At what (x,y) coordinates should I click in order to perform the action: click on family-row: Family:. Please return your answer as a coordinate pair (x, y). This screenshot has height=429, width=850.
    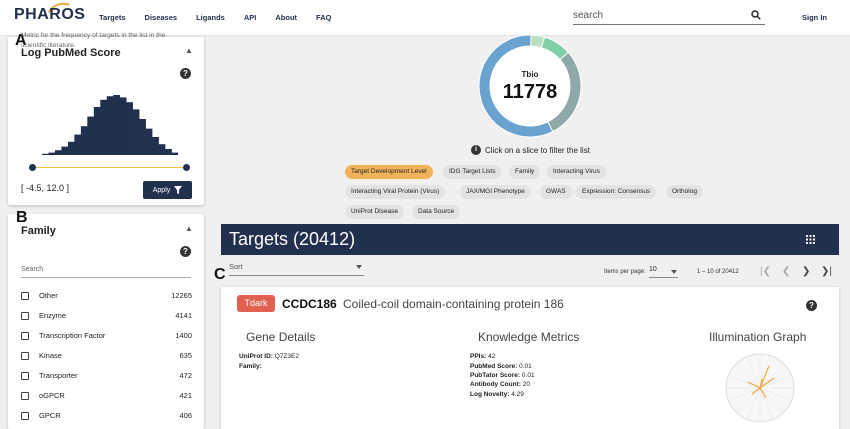
    Looking at the image, I should click on (250, 366).